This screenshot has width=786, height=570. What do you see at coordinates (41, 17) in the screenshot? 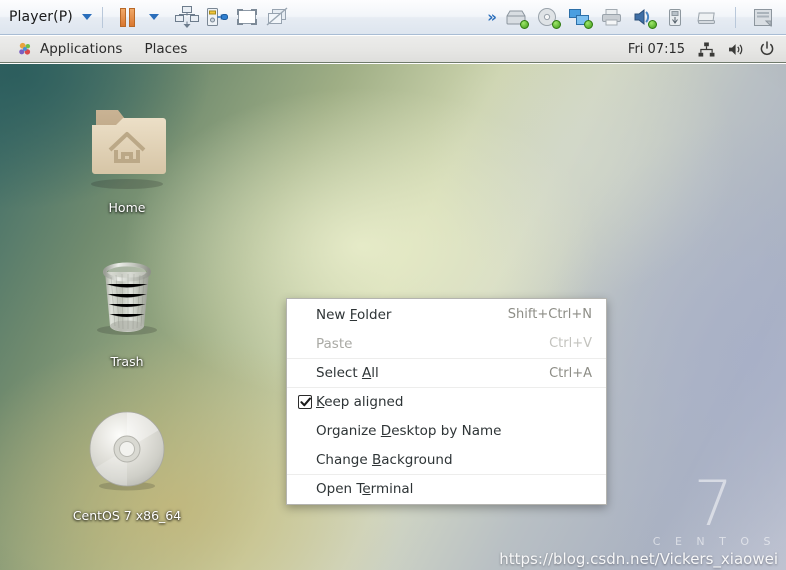
I see `player-menu-label: Player(P)` at bounding box center [41, 17].